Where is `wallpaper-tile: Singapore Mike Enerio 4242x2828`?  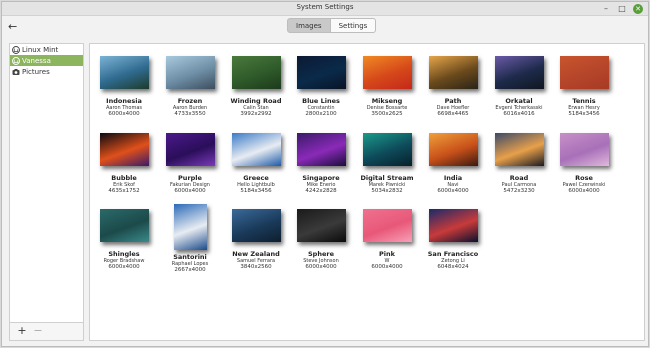
wallpaper-tile: Singapore Mike Enerio 4242x2828 is located at coordinates (321, 164).